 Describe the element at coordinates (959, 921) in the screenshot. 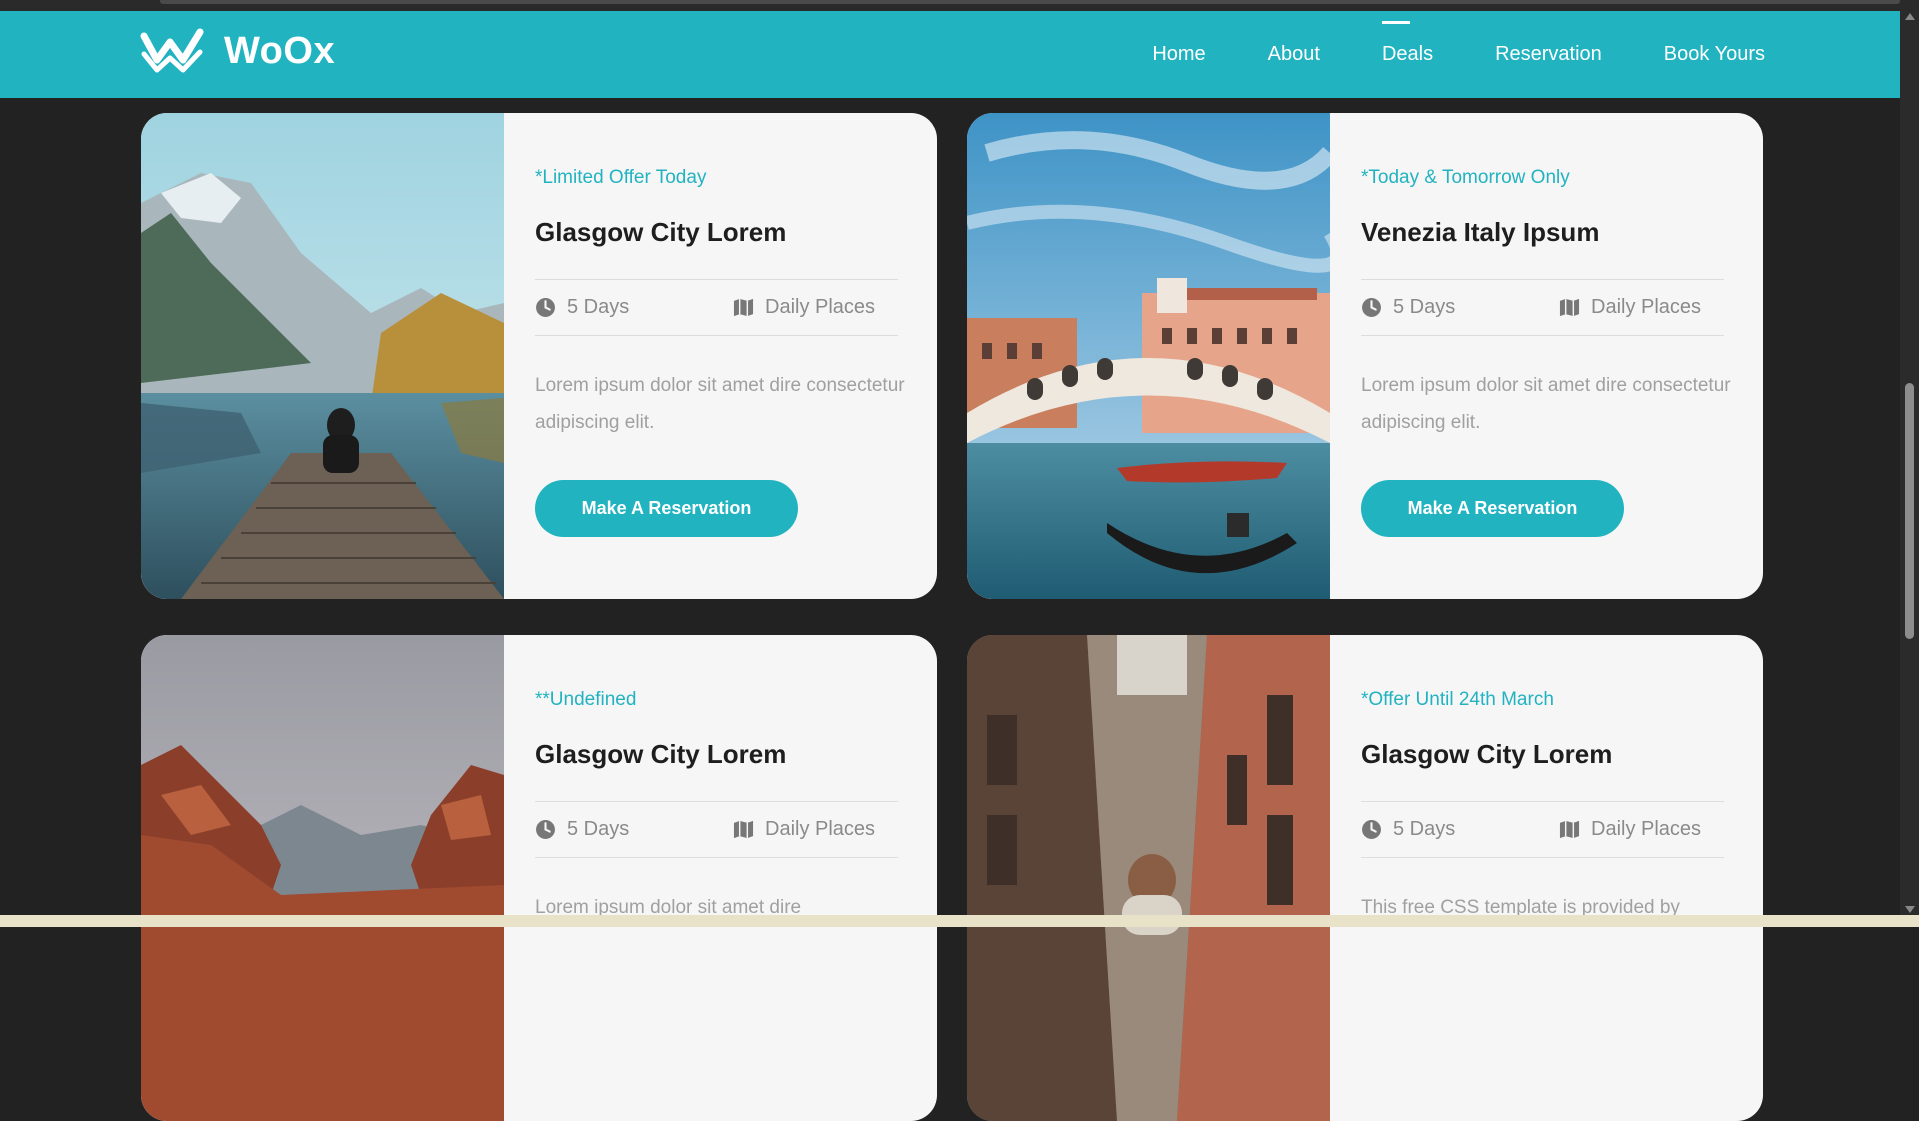

I see `browser-bottom-strip` at that location.